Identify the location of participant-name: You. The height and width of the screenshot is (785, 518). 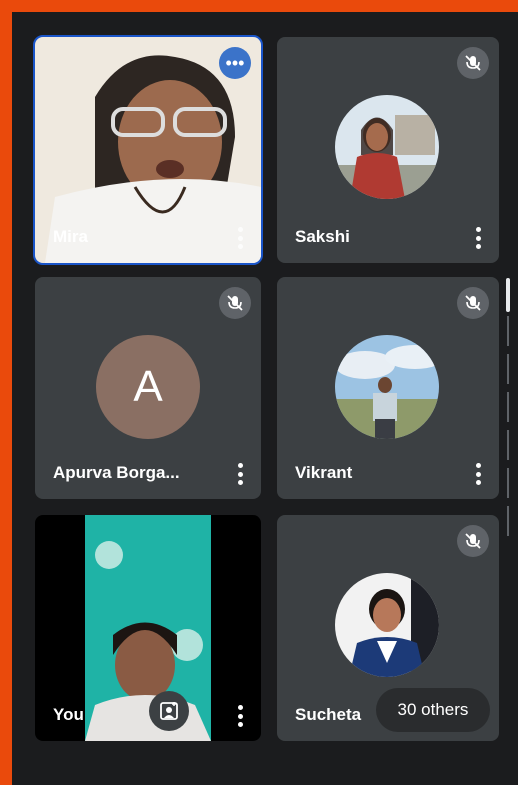
(68, 714).